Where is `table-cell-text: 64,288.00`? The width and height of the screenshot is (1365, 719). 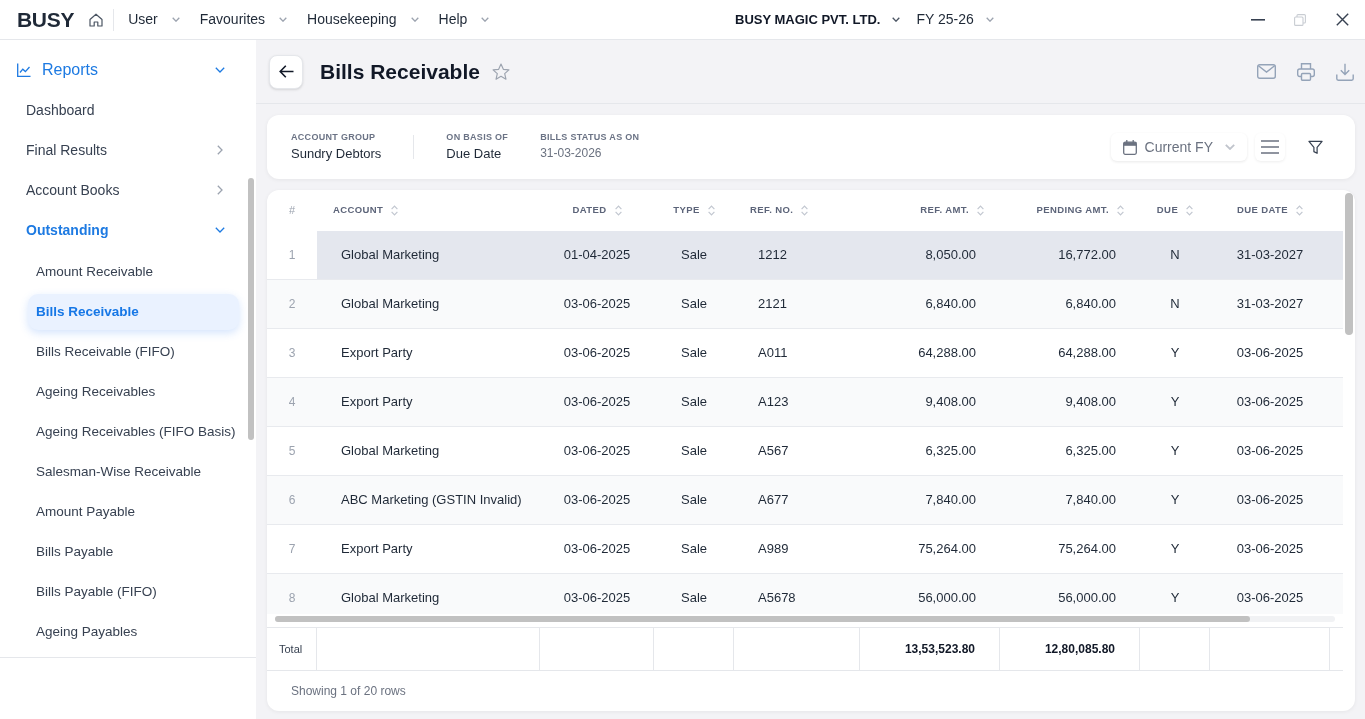
table-cell-text: 64,288.00 is located at coordinates (947, 353).